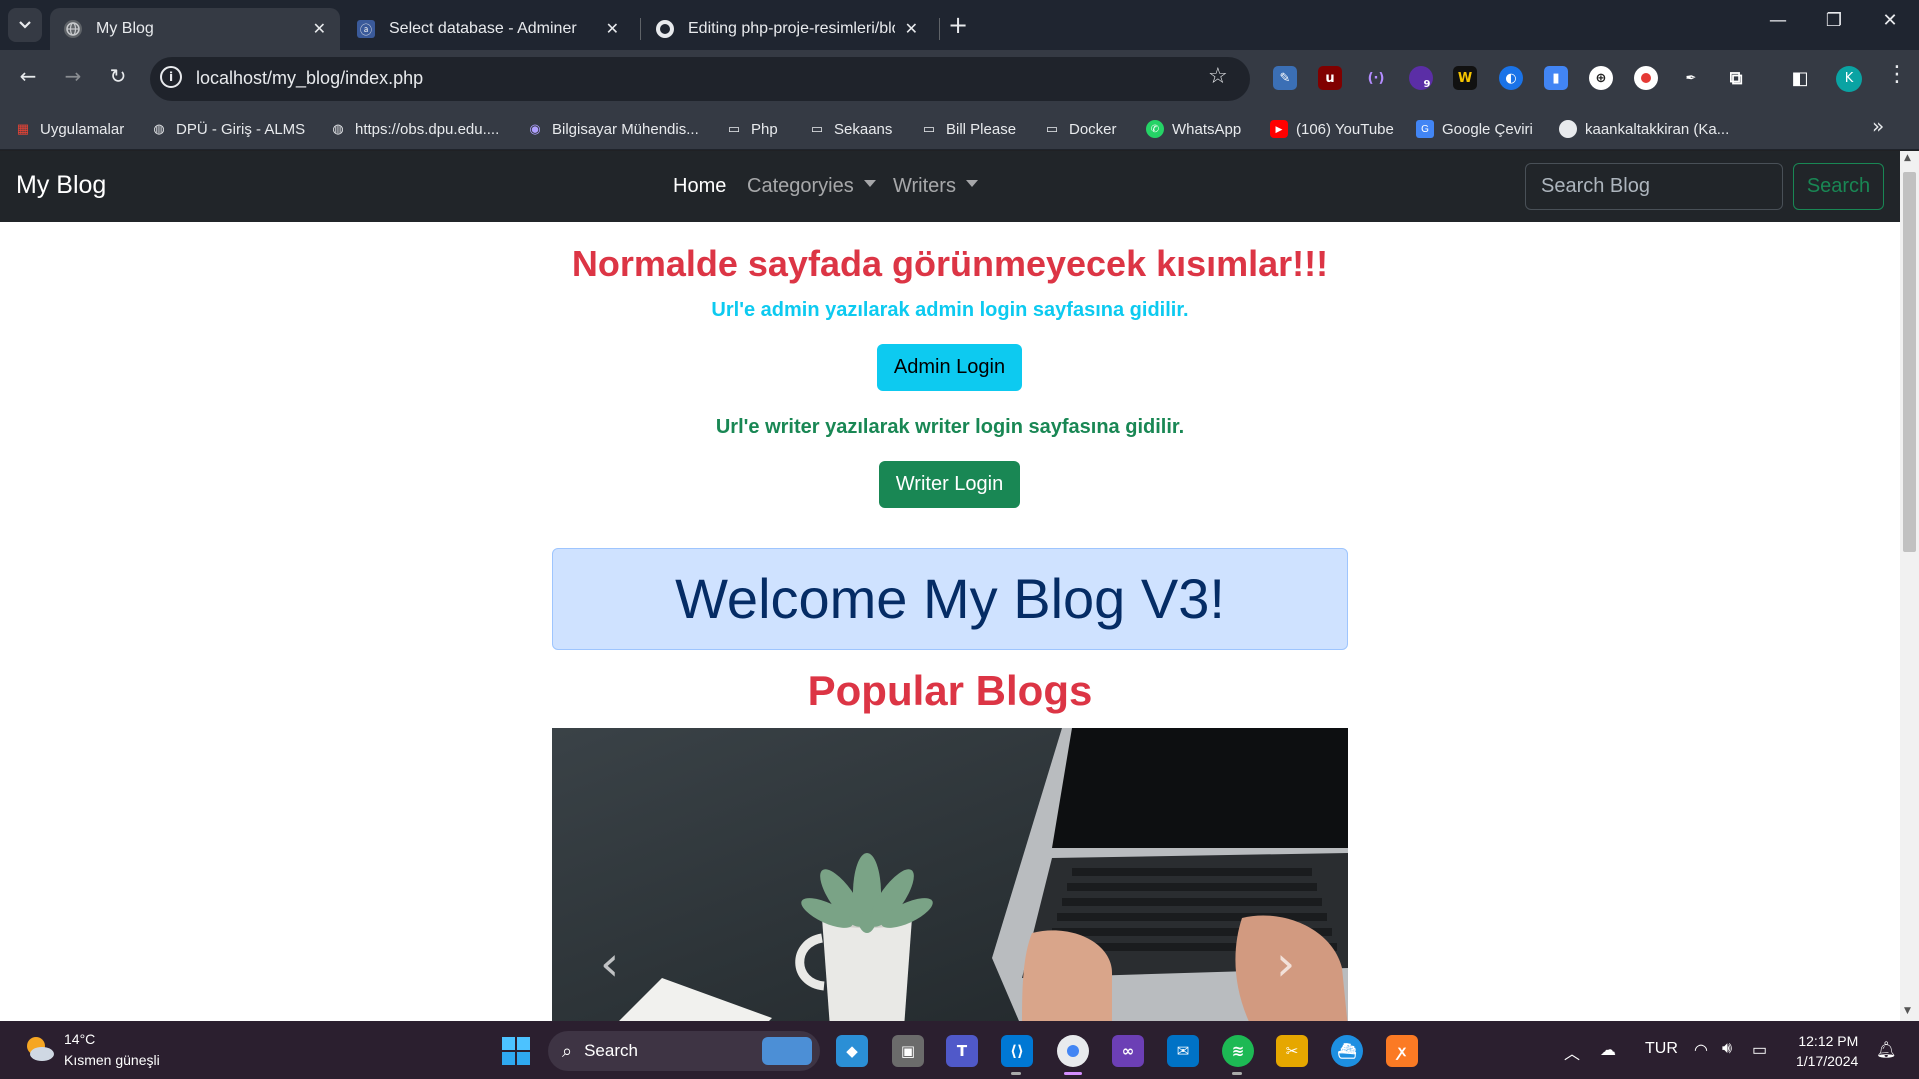 Image resolution: width=1919 pixels, height=1079 pixels. Describe the element at coordinates (764, 129) in the screenshot. I see `bookmark-label: Php` at that location.